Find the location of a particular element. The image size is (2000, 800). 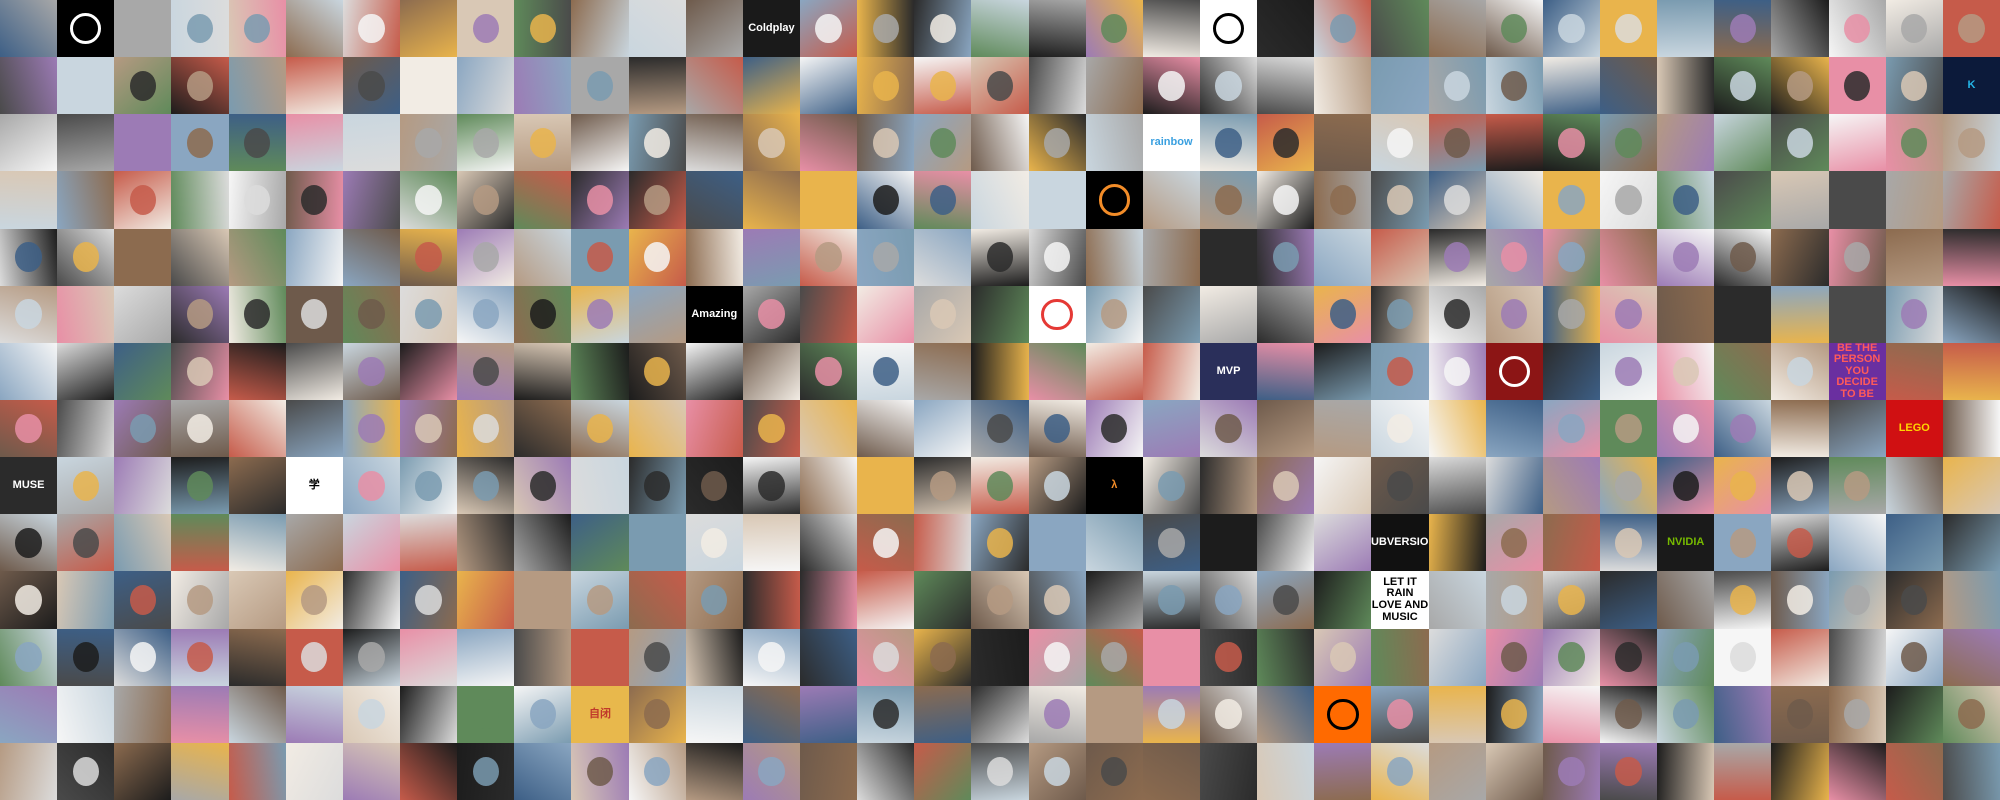

avatar-tile-logo-icon is located at coordinates (1114, 200).